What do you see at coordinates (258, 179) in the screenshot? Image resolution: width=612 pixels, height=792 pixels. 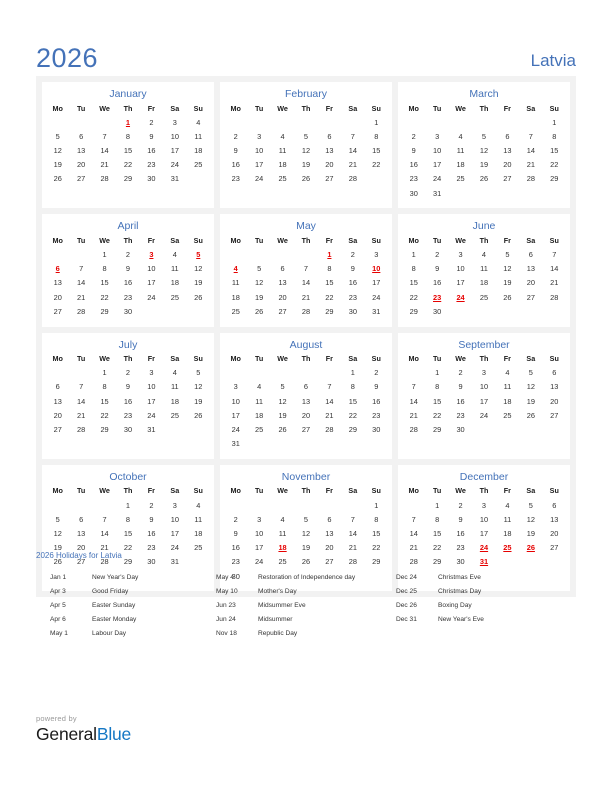 I see `day-cell: 24` at bounding box center [258, 179].